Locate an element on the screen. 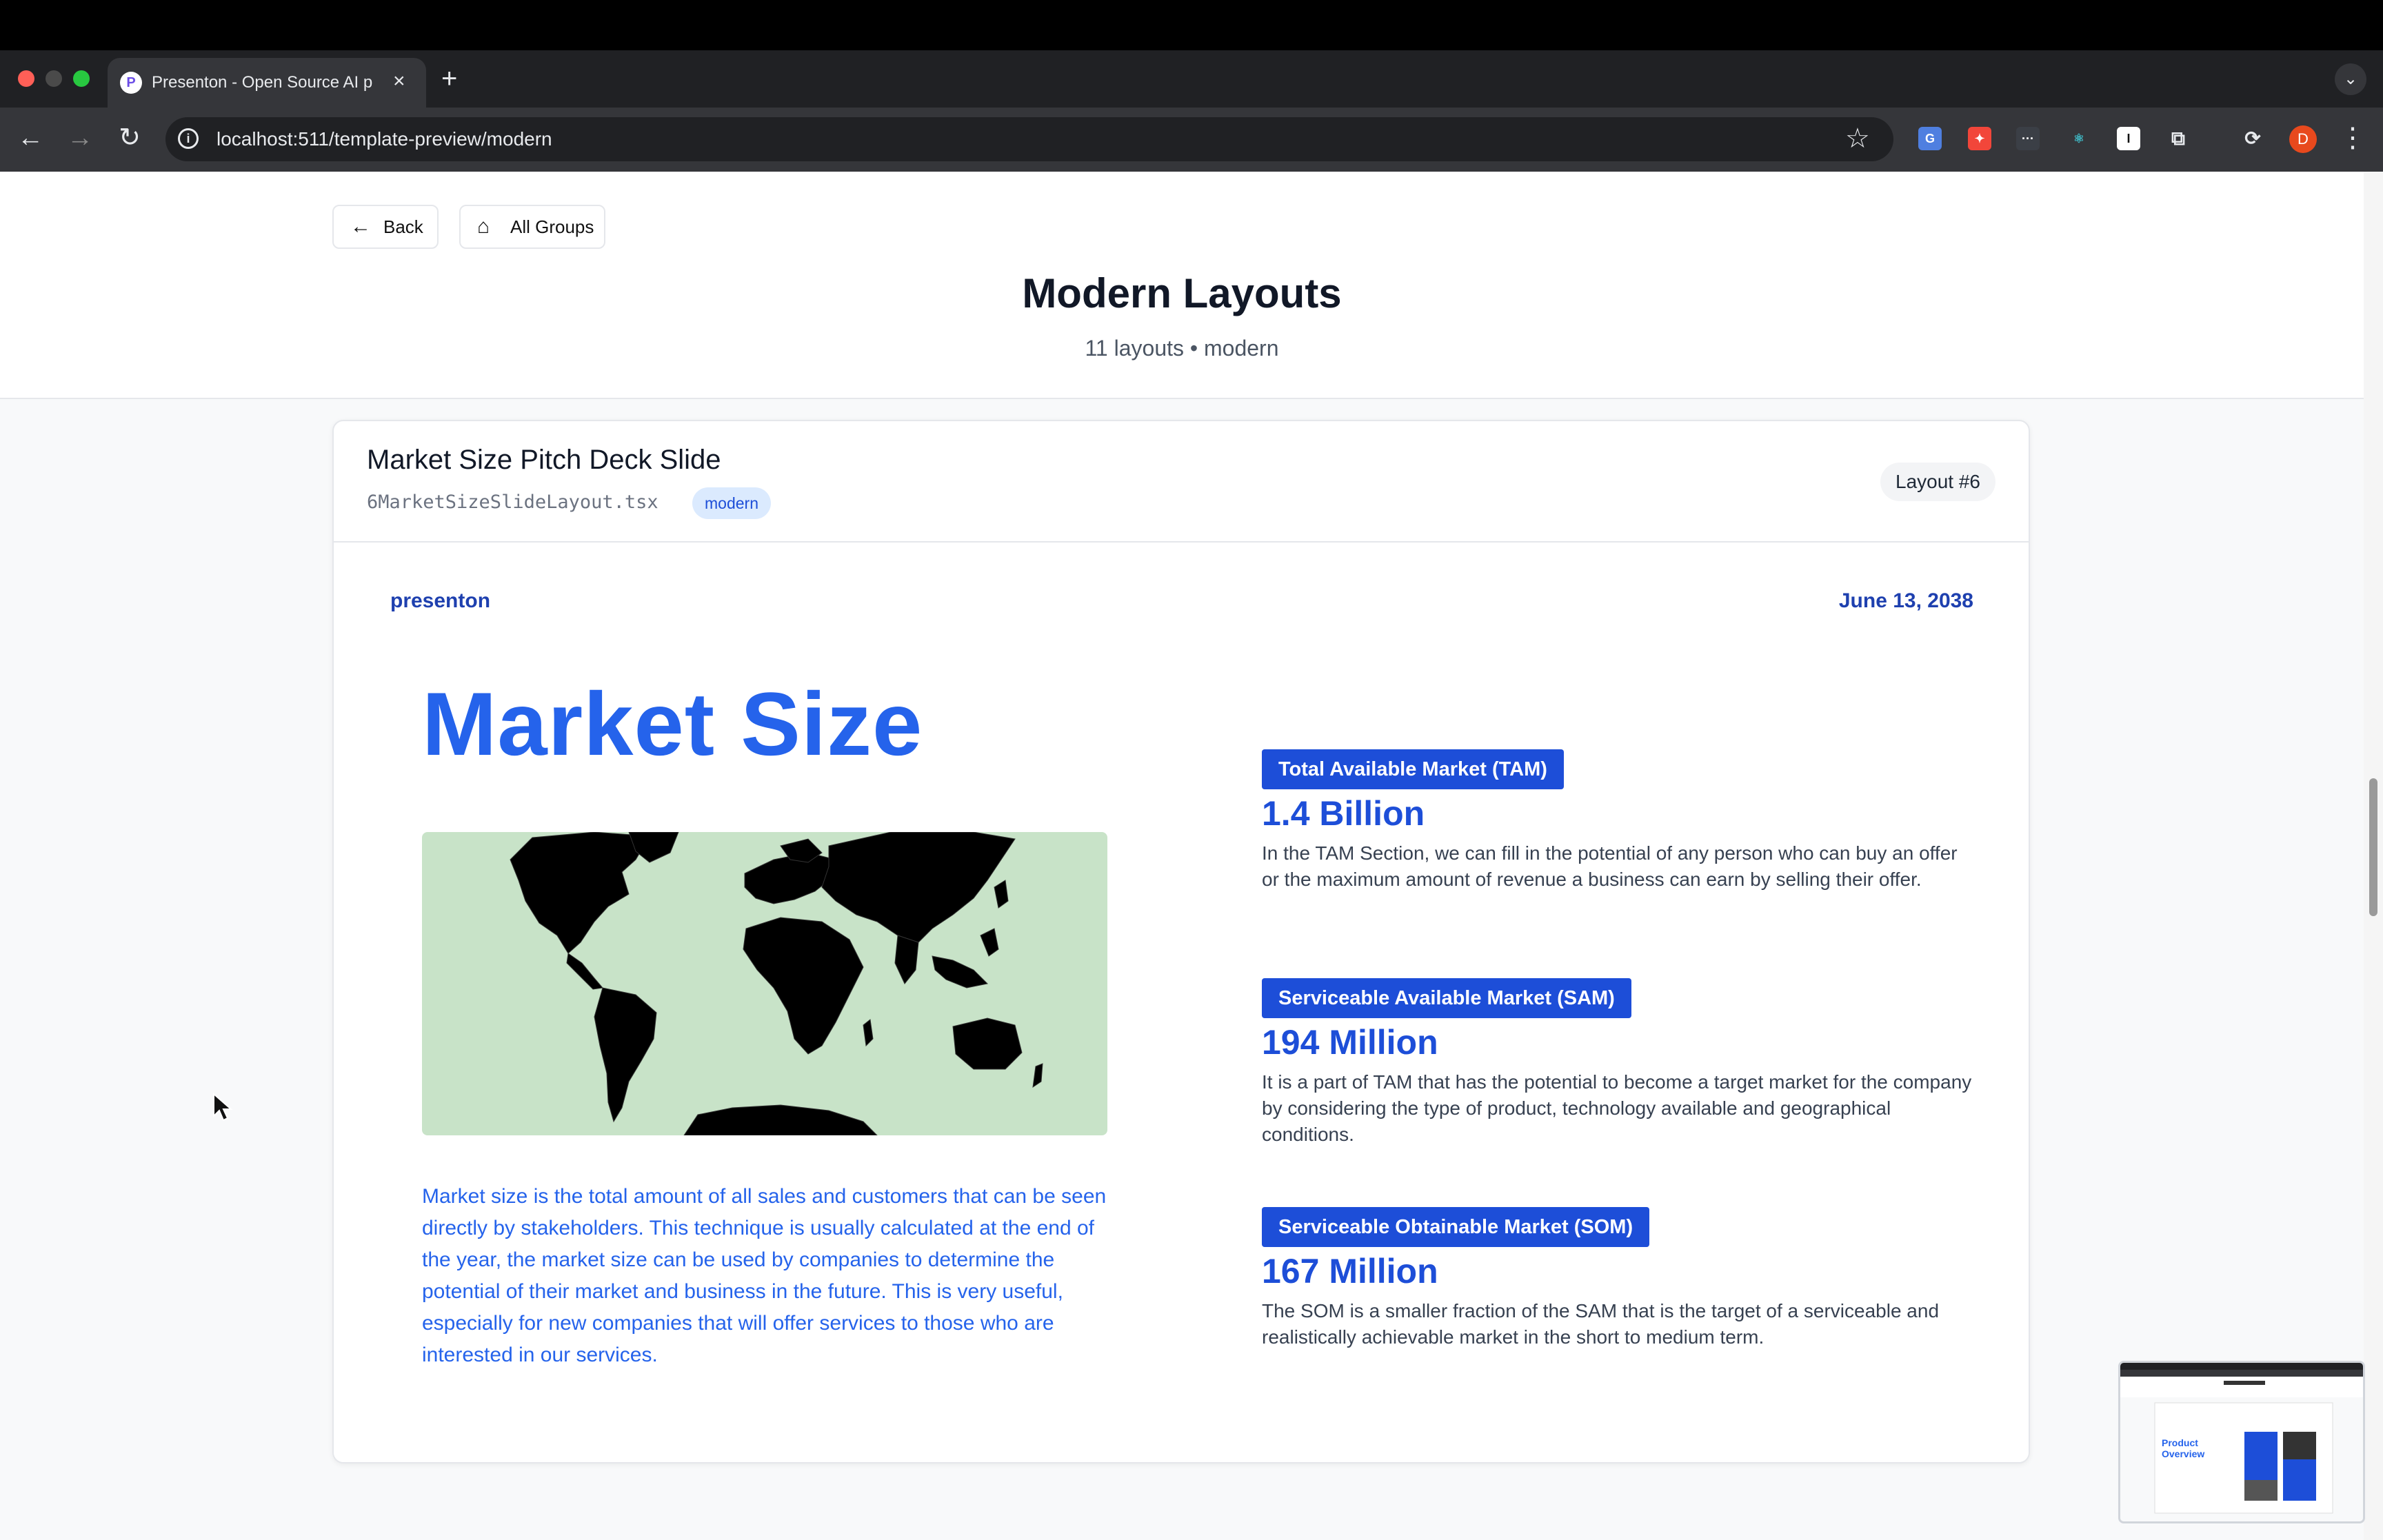 The width and height of the screenshot is (2383, 1540). new-tab-icon: + is located at coordinates (449, 79).